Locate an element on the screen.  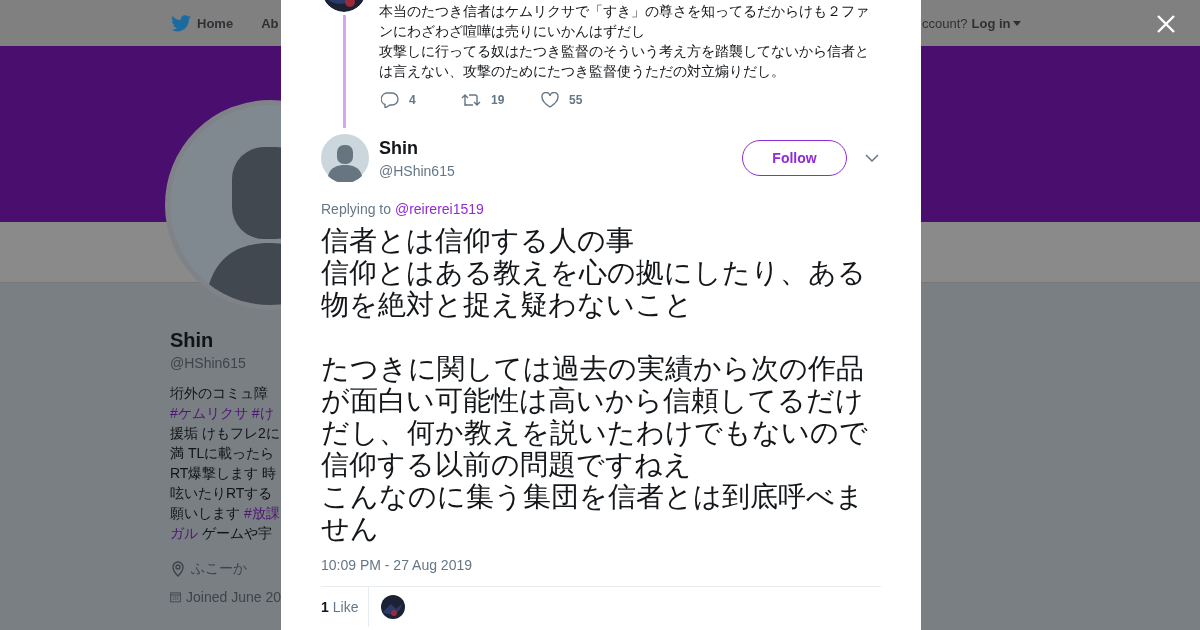
location-icon is located at coordinates (178, 569).